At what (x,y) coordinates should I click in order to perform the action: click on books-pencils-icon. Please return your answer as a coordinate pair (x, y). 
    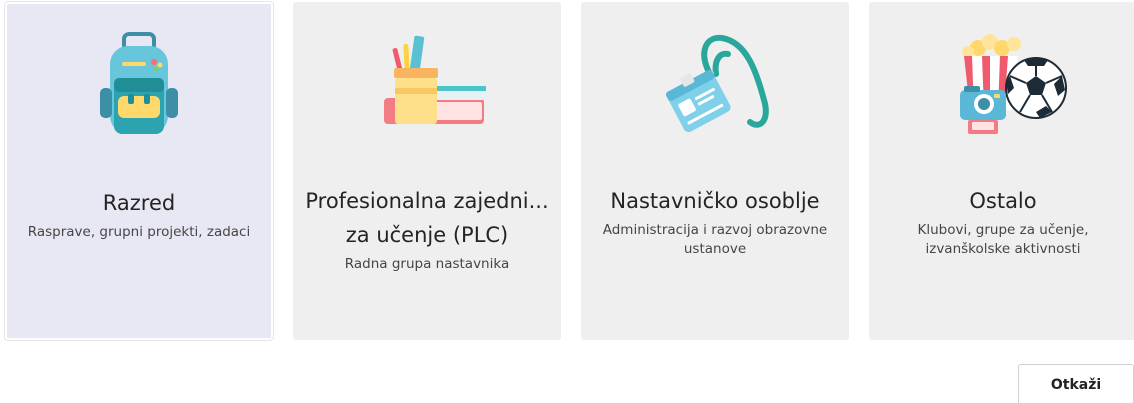
    Looking at the image, I should click on (435, 79).